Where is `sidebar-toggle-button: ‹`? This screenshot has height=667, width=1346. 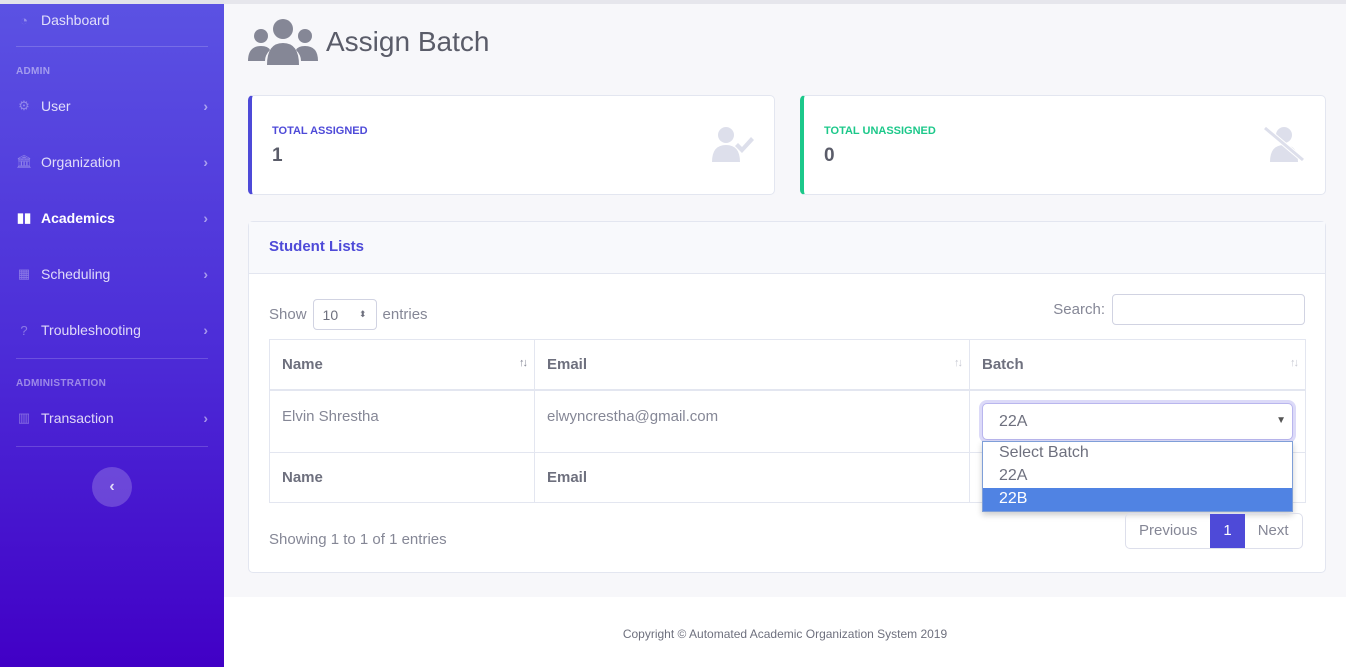 sidebar-toggle-button: ‹ is located at coordinates (112, 487).